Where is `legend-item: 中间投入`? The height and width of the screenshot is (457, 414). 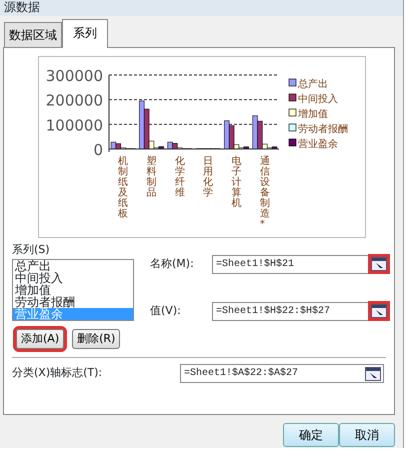
legend-item: 中间投入 is located at coordinates (313, 99).